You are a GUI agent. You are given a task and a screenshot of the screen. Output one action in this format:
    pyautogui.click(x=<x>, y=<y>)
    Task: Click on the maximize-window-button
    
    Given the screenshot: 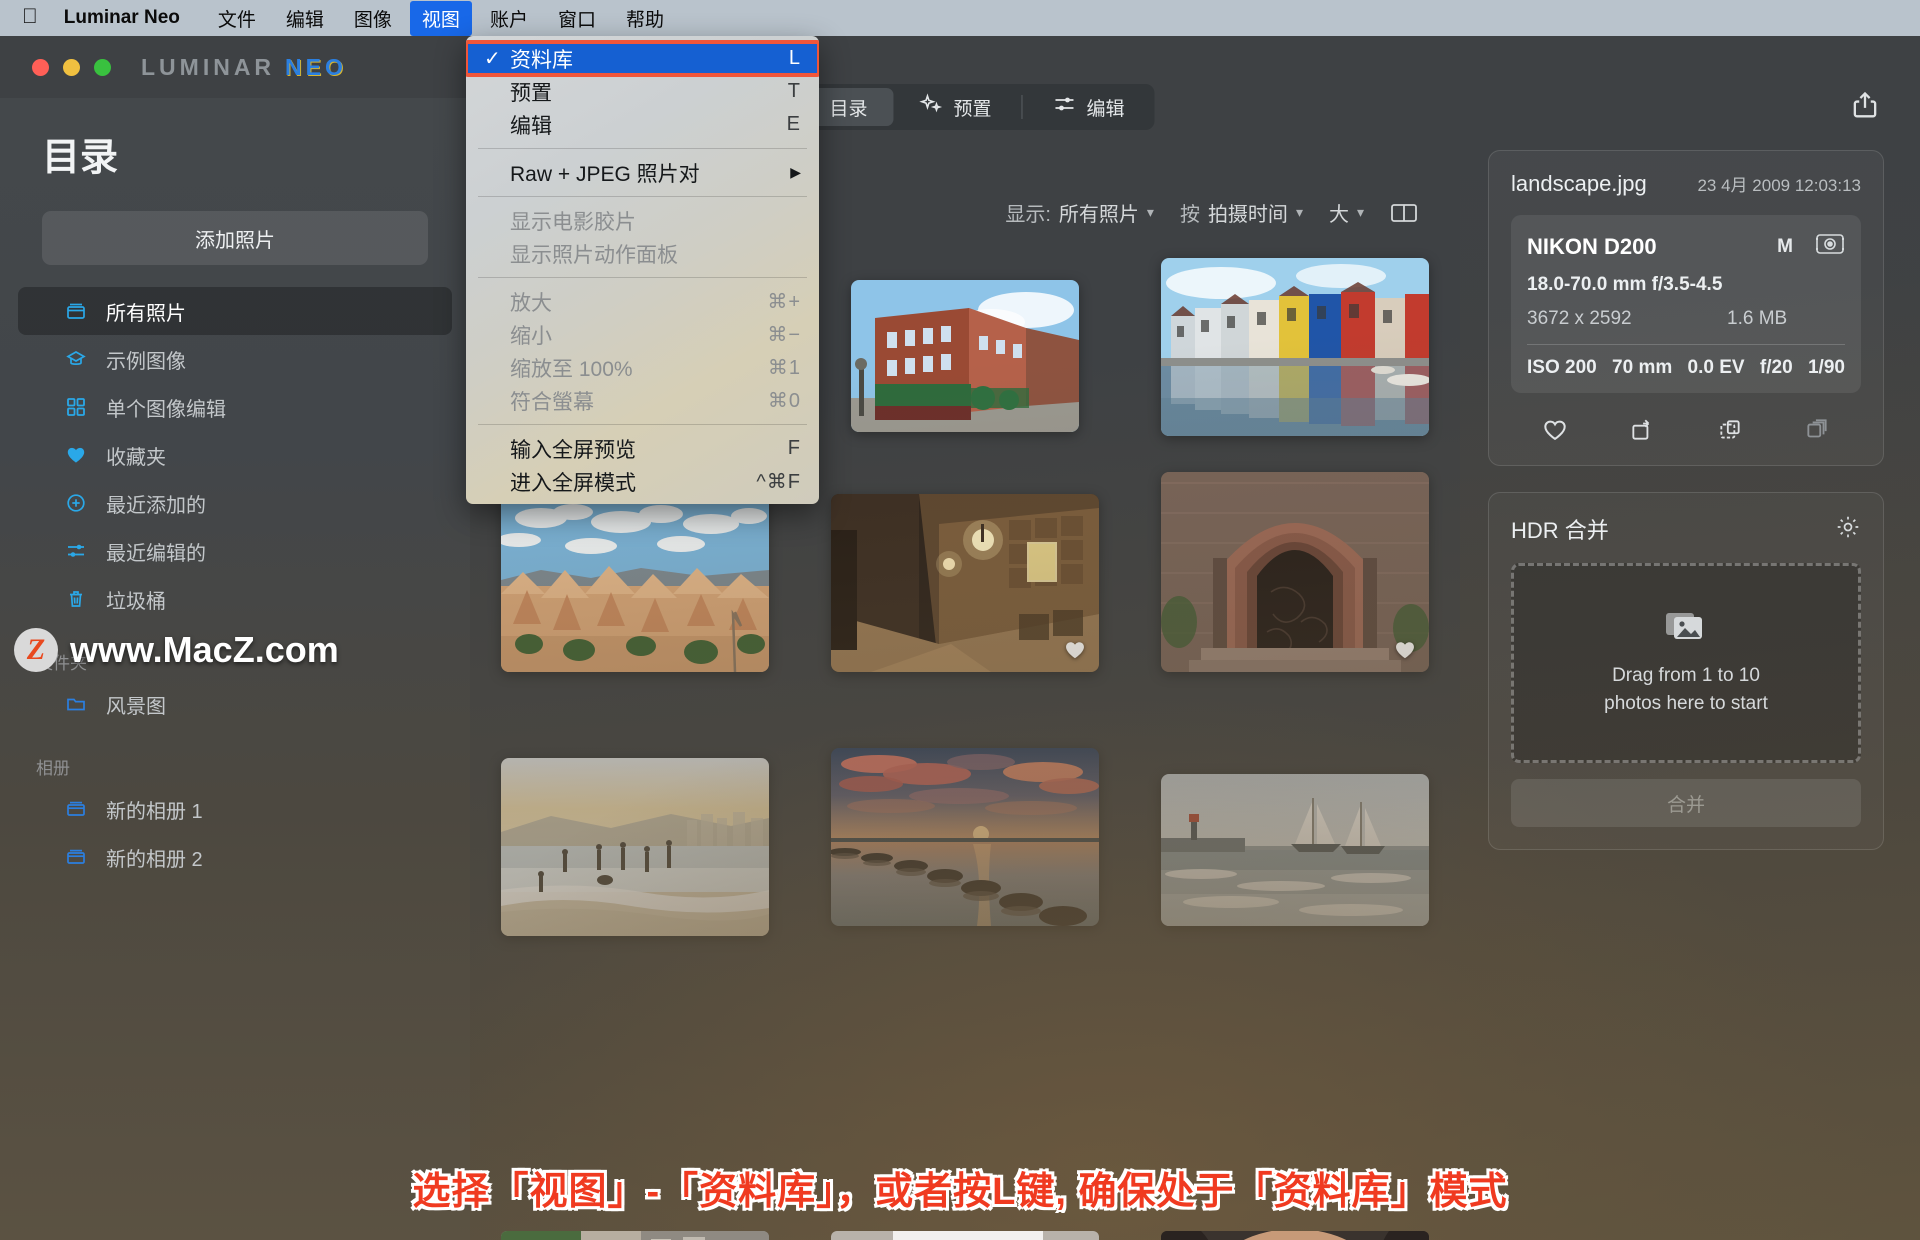 What is the action you would take?
    pyautogui.click(x=102, y=67)
    